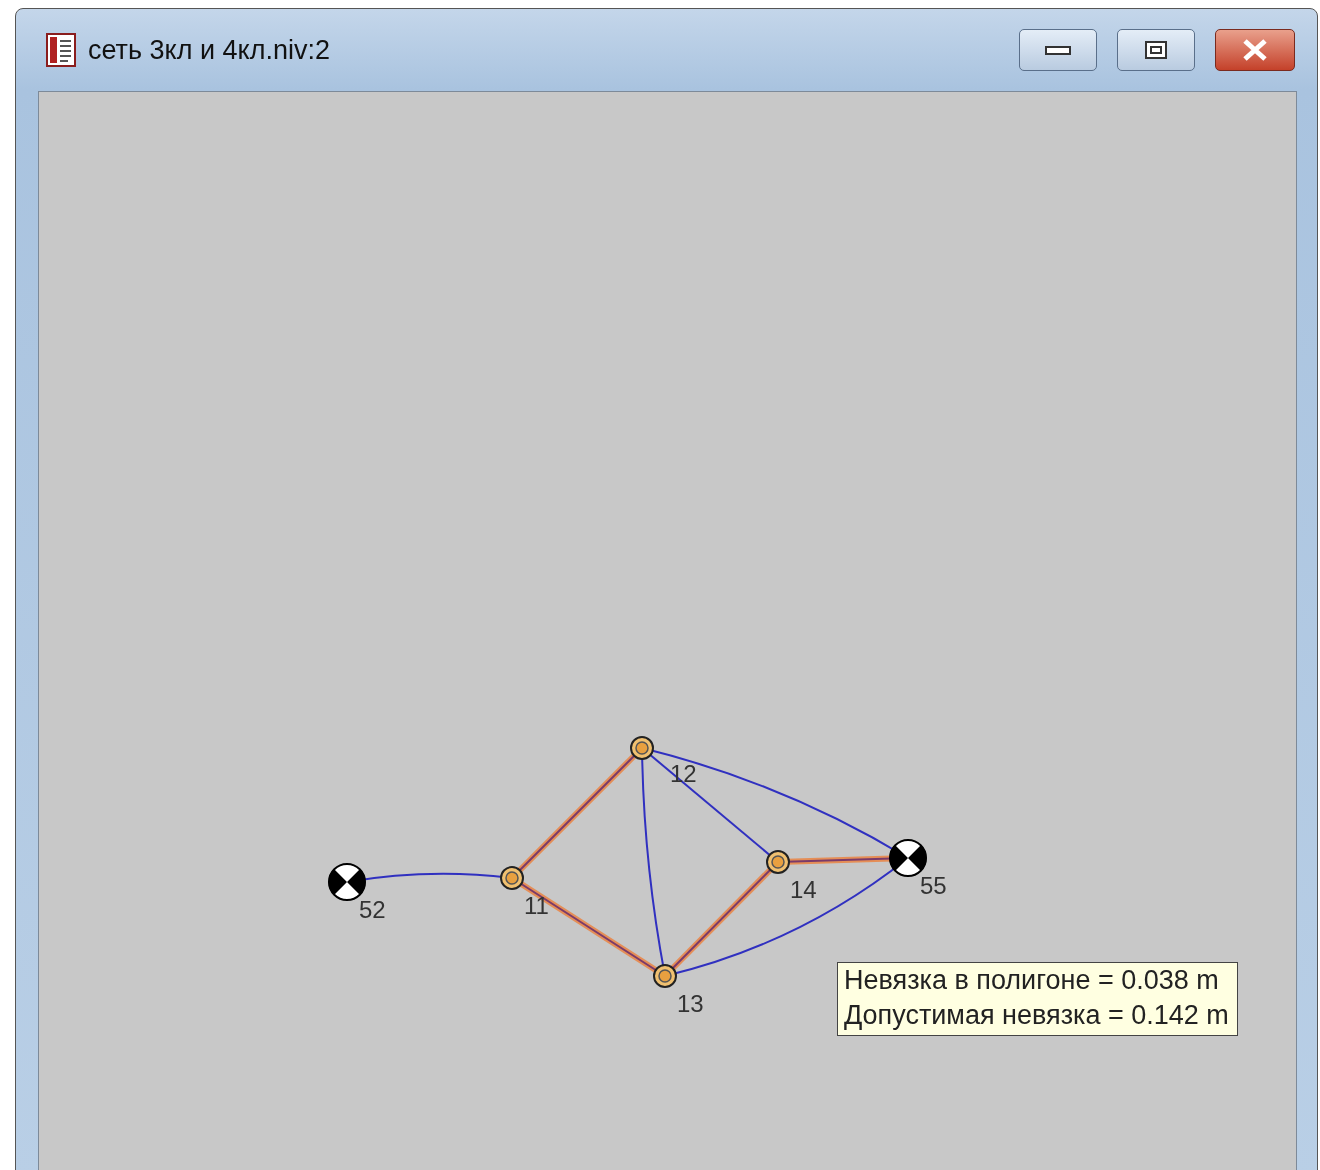  I want to click on point-label: 14, so click(803, 889).